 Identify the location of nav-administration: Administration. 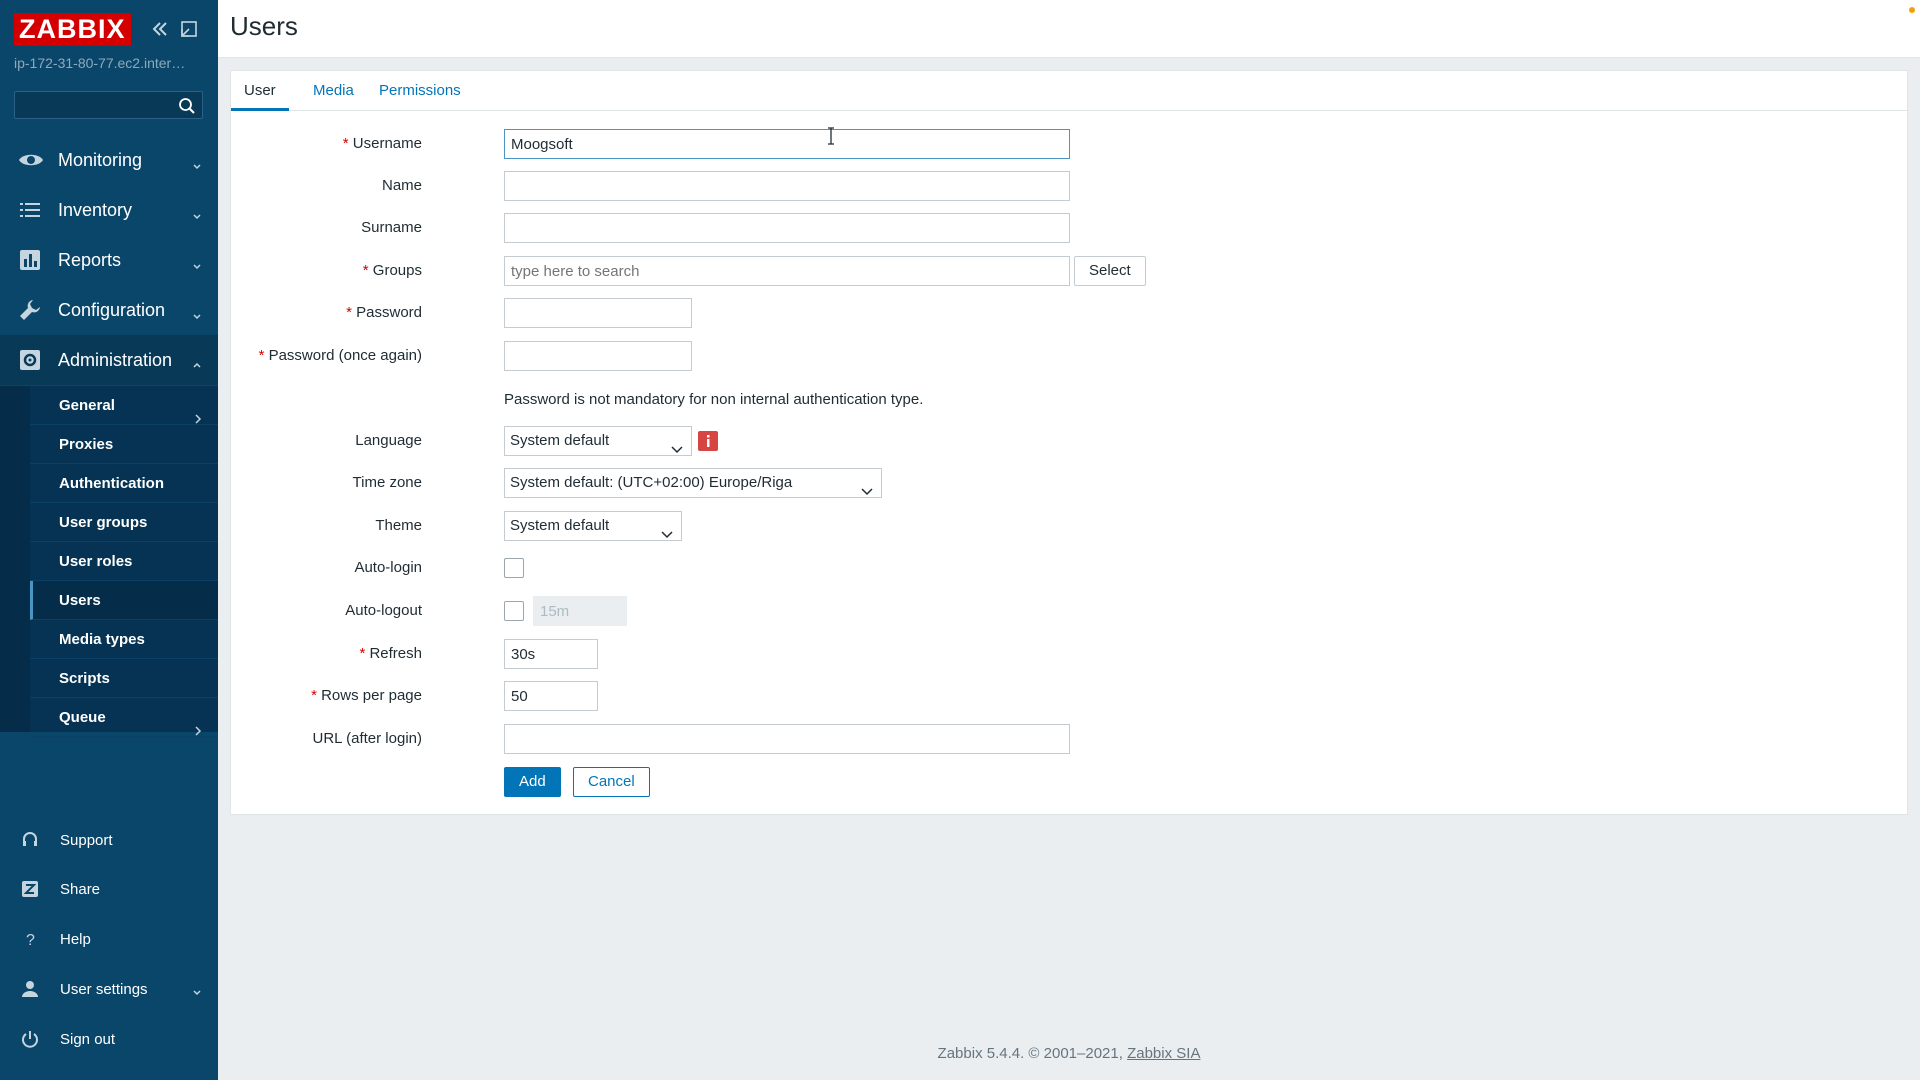
(109, 360).